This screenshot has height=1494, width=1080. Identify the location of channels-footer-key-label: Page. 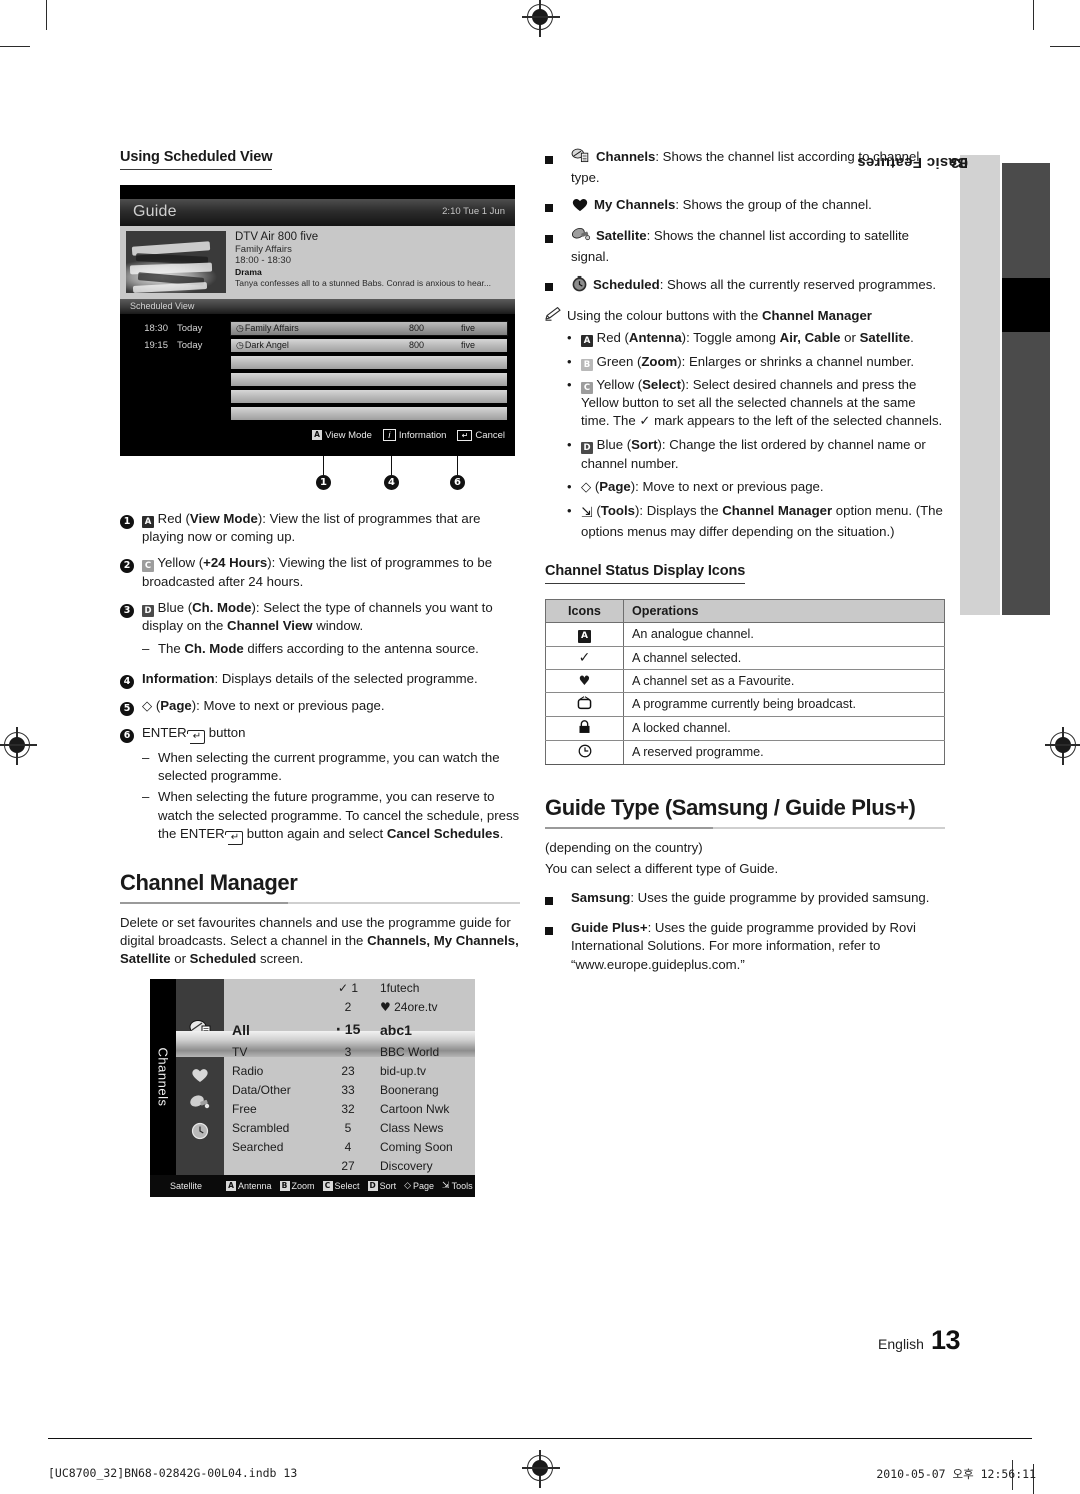
(424, 1185).